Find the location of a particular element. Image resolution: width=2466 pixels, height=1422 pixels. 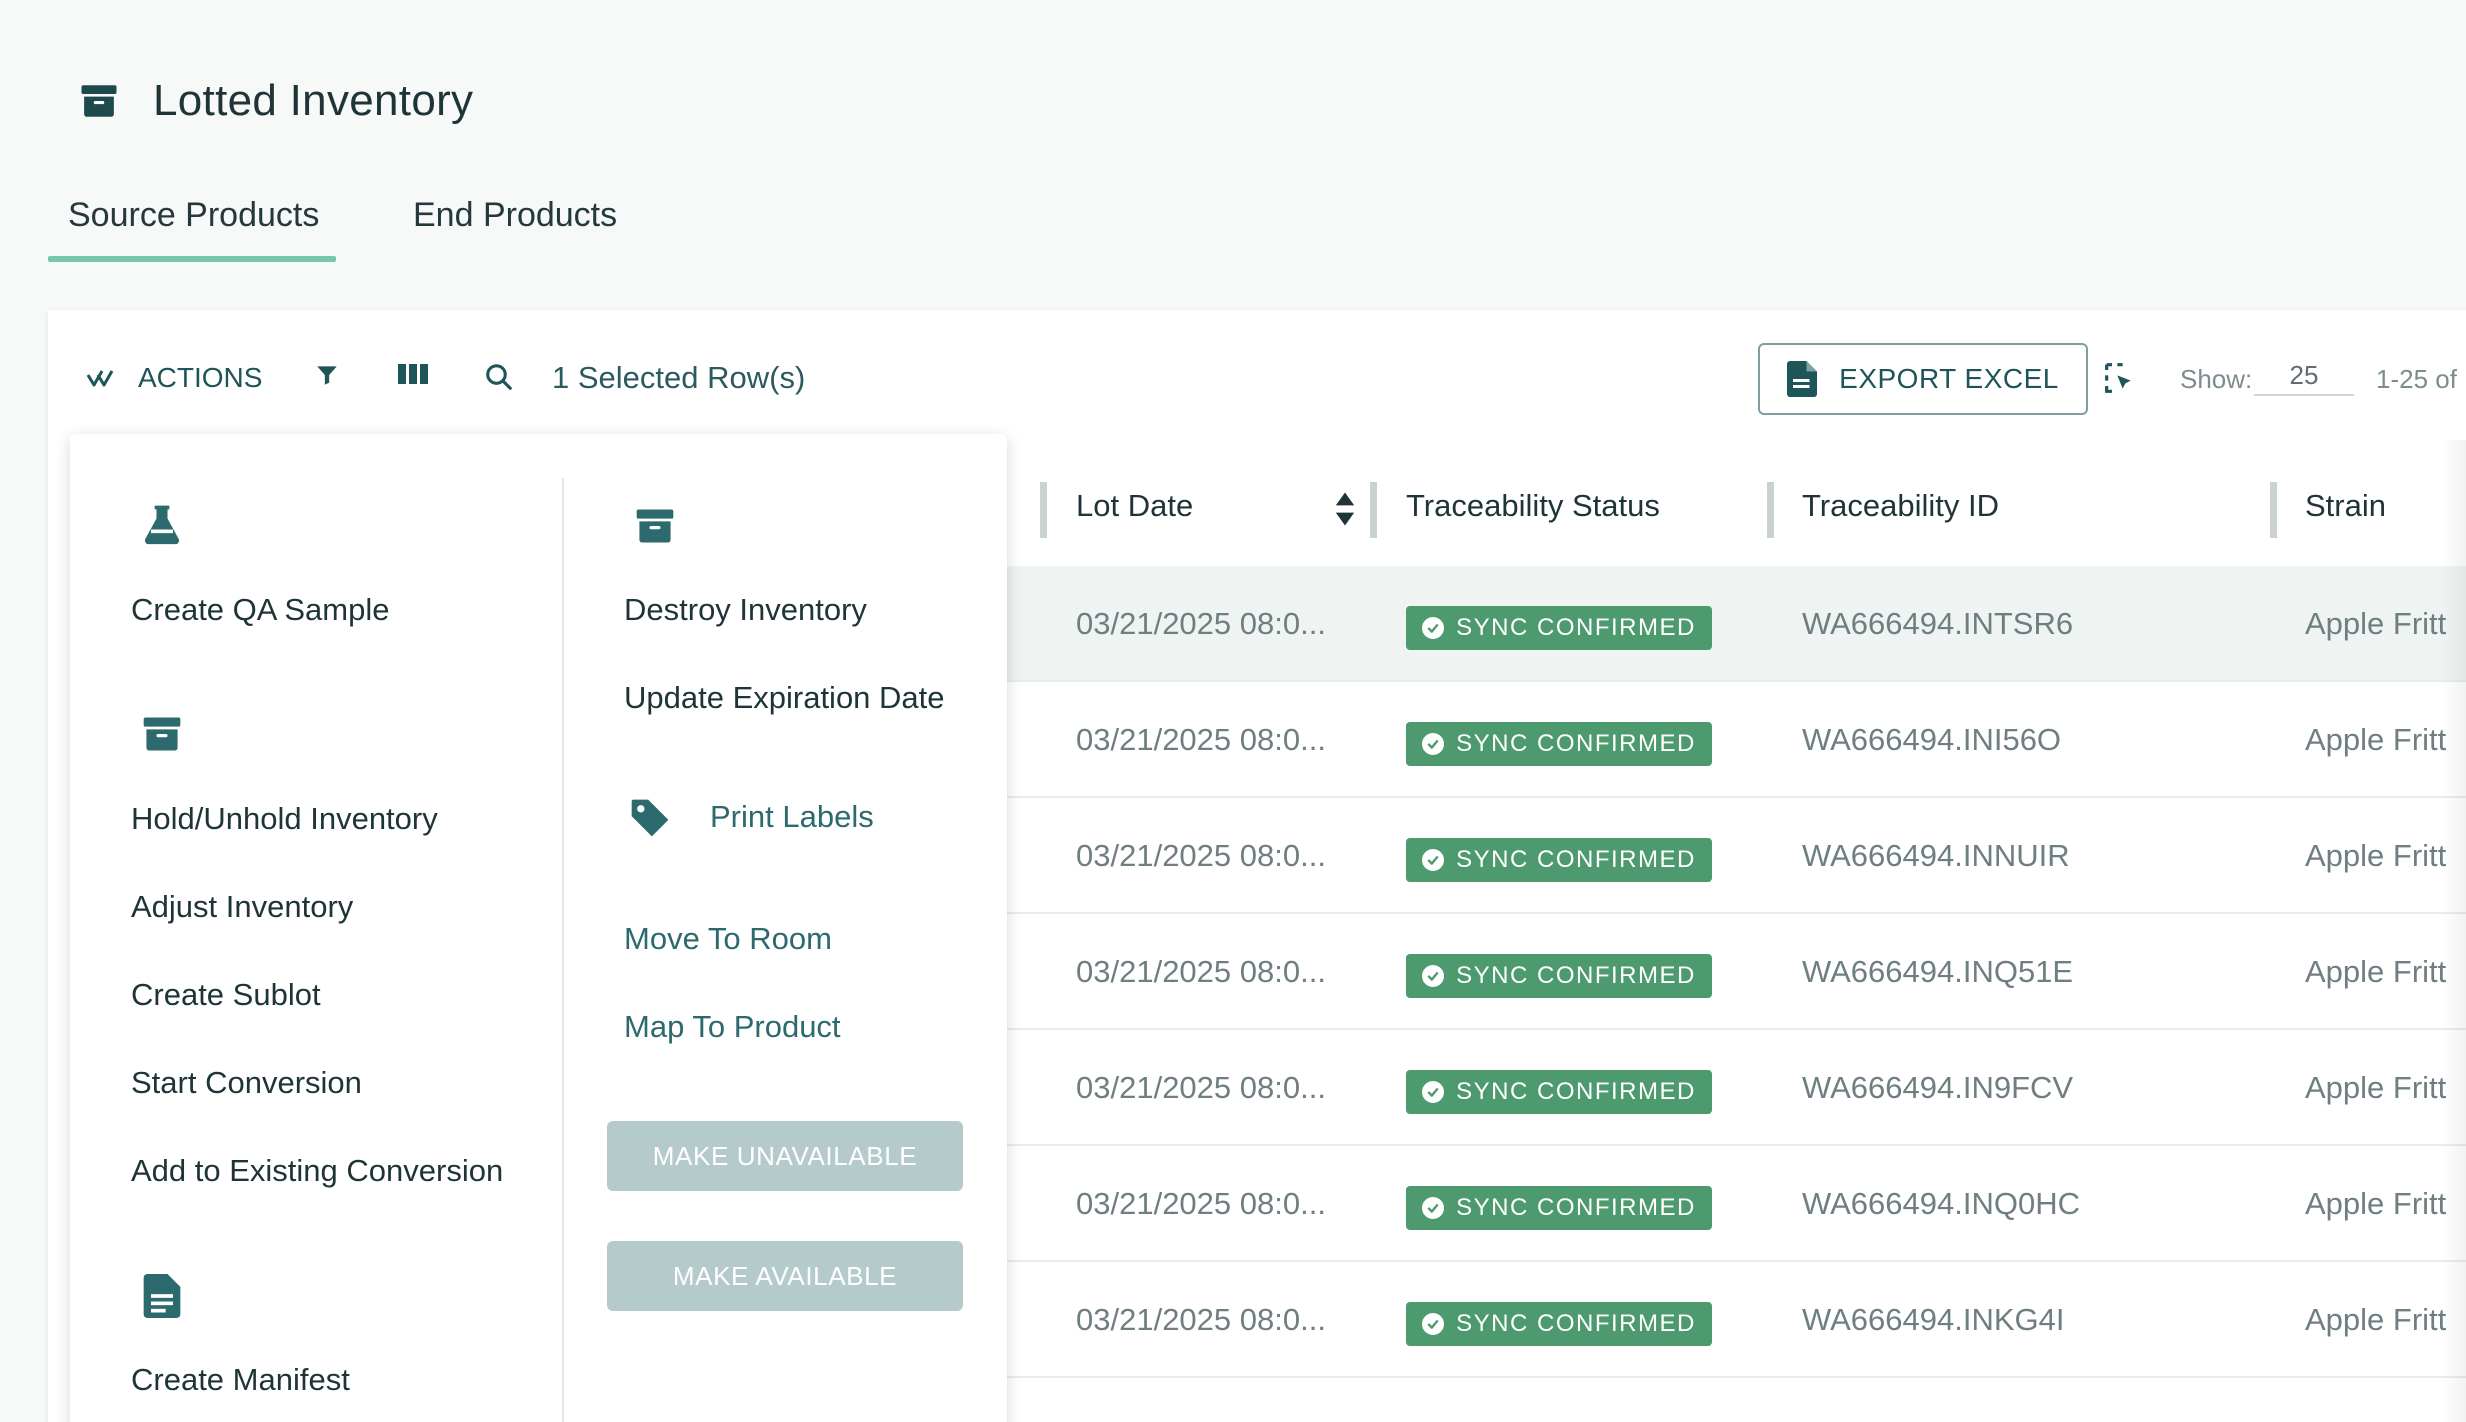

tab-source-products: Source Products is located at coordinates (193, 215).